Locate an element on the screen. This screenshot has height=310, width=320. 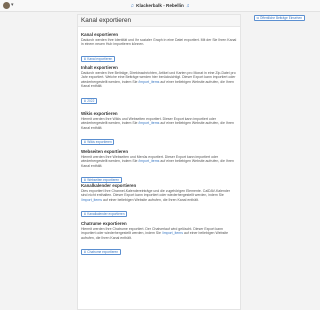
export-year-button: ⬇2022 is located at coordinates (89, 100).